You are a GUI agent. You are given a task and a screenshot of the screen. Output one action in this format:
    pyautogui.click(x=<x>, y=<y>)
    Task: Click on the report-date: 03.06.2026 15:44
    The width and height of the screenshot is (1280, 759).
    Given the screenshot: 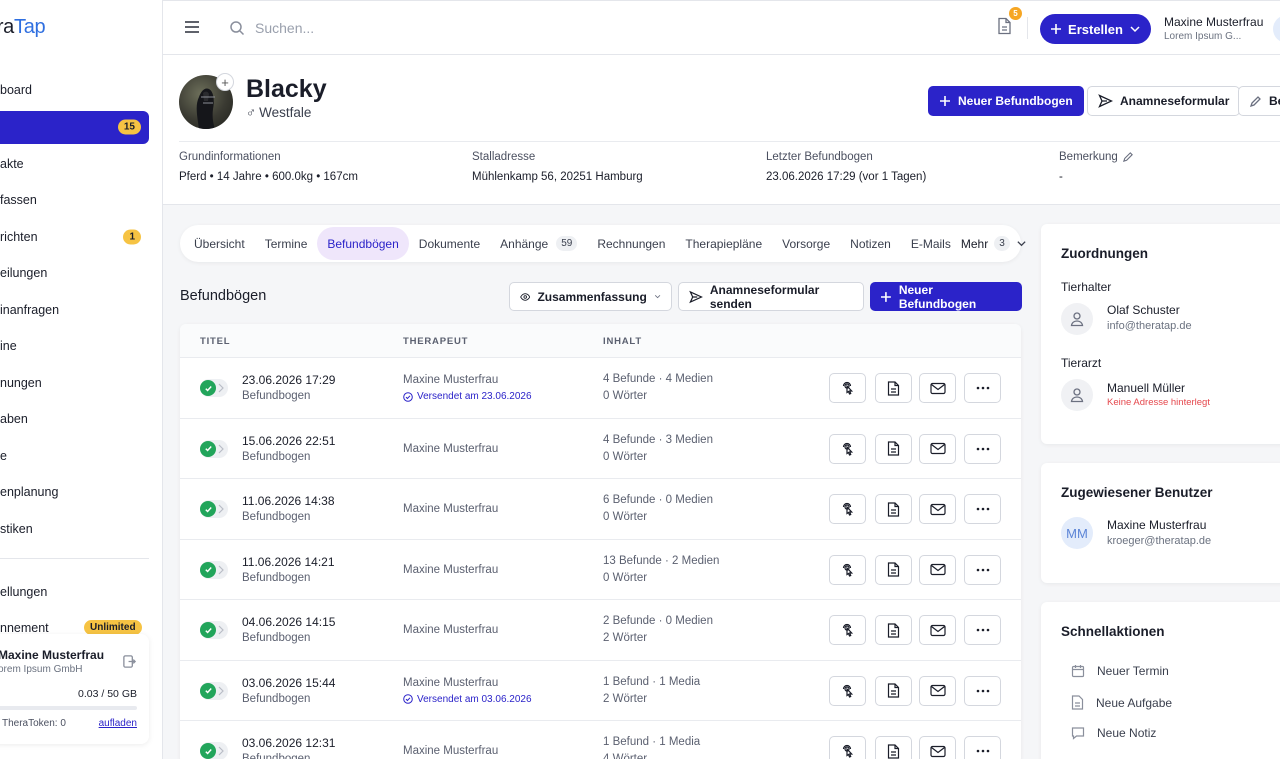 What is the action you would take?
    pyautogui.click(x=288, y=683)
    